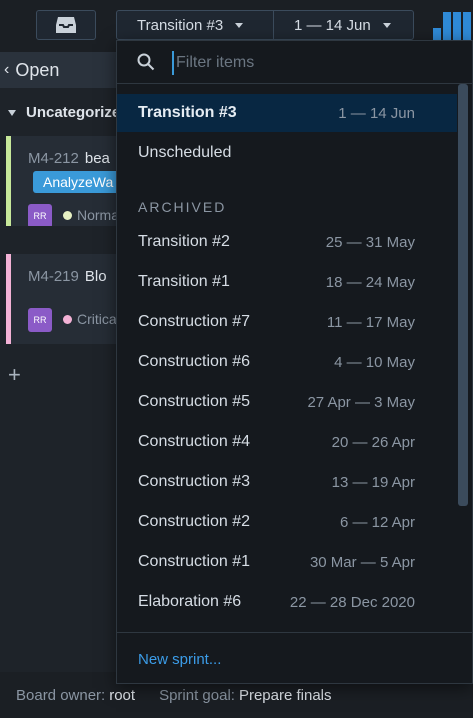 The width and height of the screenshot is (473, 718). Describe the element at coordinates (376, 113) in the screenshot. I see `sprint-dates: 1 — 14 Jun` at that location.